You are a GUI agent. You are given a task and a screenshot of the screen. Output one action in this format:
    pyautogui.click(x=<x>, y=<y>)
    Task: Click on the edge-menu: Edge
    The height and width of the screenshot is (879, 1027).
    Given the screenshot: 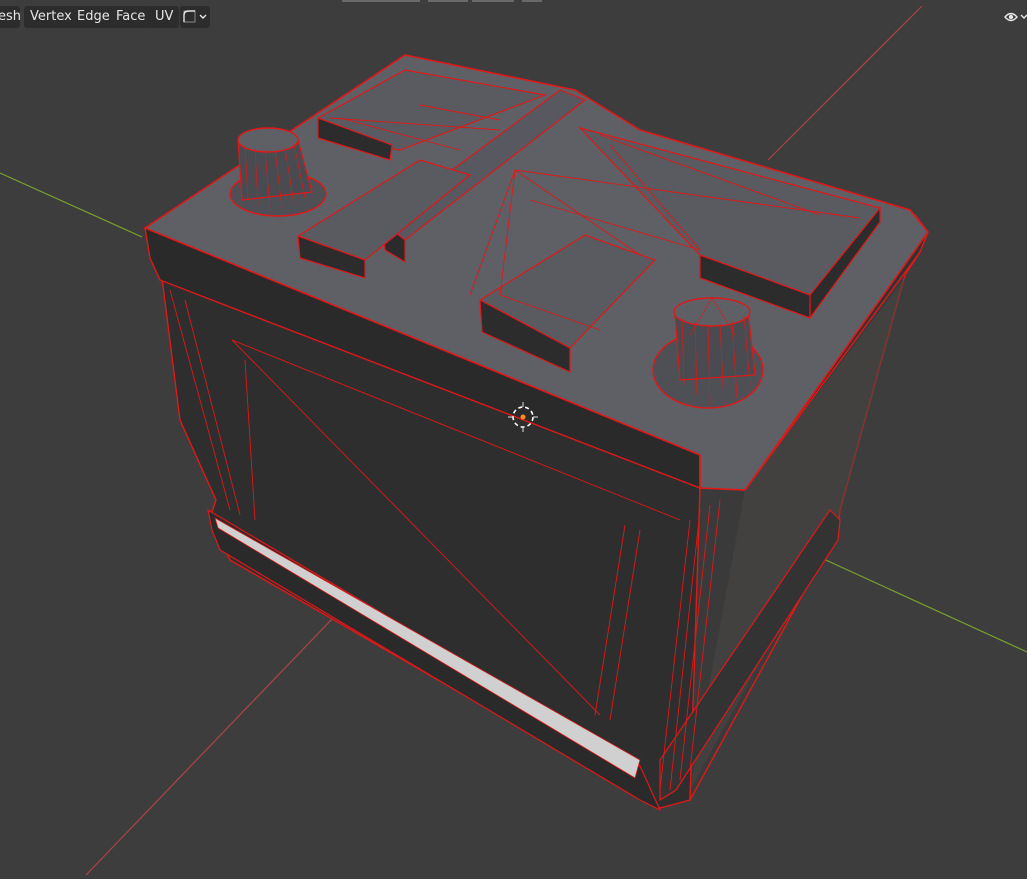 What is the action you would take?
    pyautogui.click(x=93, y=17)
    